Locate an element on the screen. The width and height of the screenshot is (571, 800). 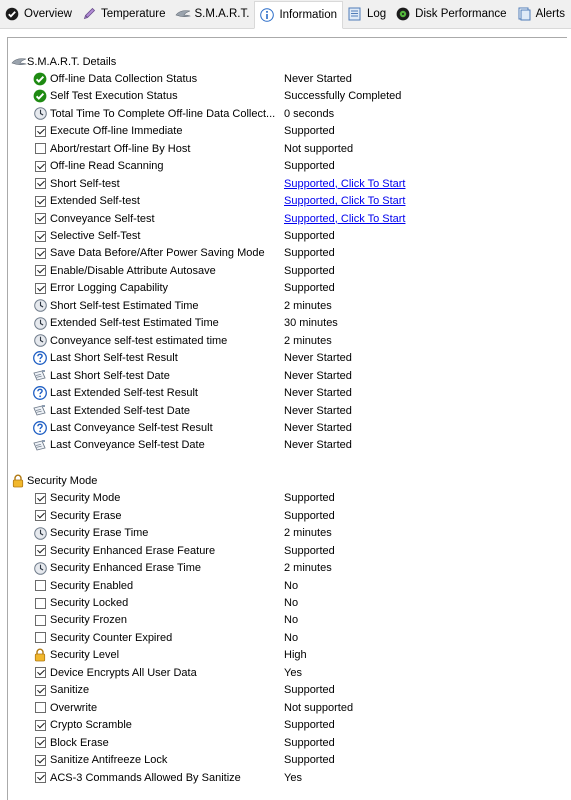
info-row-sanitize-antifreeze-lock: Sanitize Antifreeze Lock Supported is located at coordinates (302, 760).